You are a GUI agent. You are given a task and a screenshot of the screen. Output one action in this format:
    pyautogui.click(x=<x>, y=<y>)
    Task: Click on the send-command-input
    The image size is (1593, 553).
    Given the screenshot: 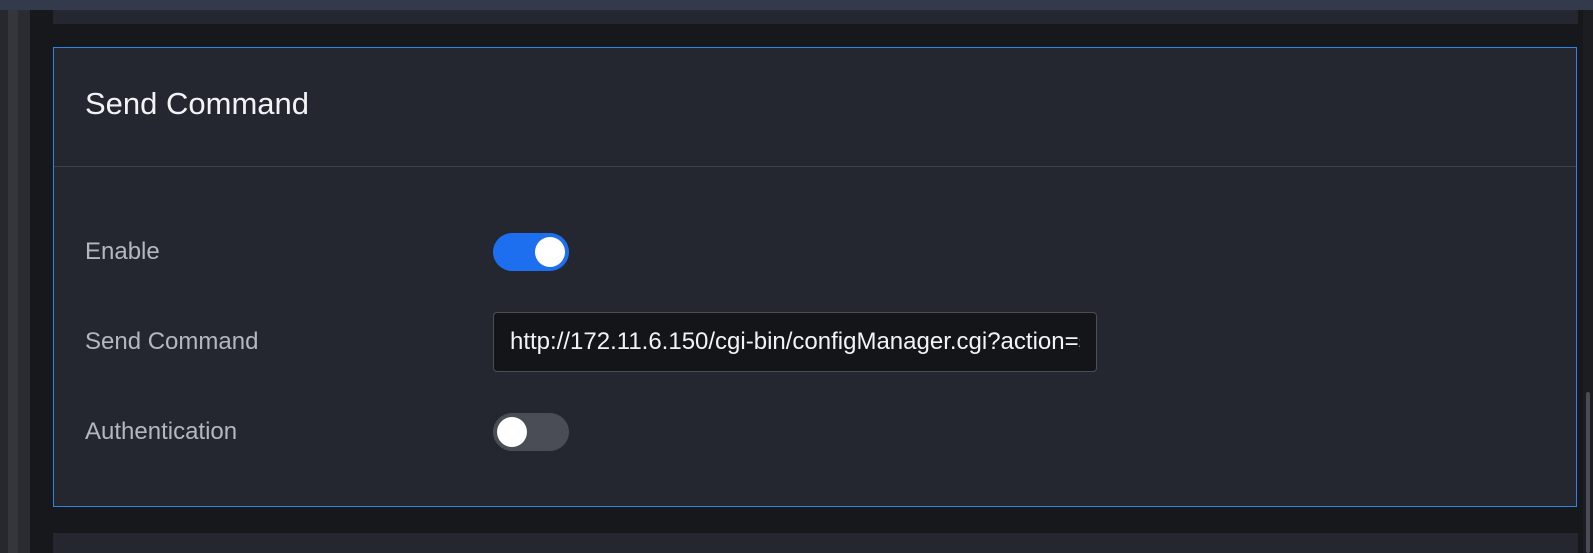 What is the action you would take?
    pyautogui.click(x=795, y=342)
    